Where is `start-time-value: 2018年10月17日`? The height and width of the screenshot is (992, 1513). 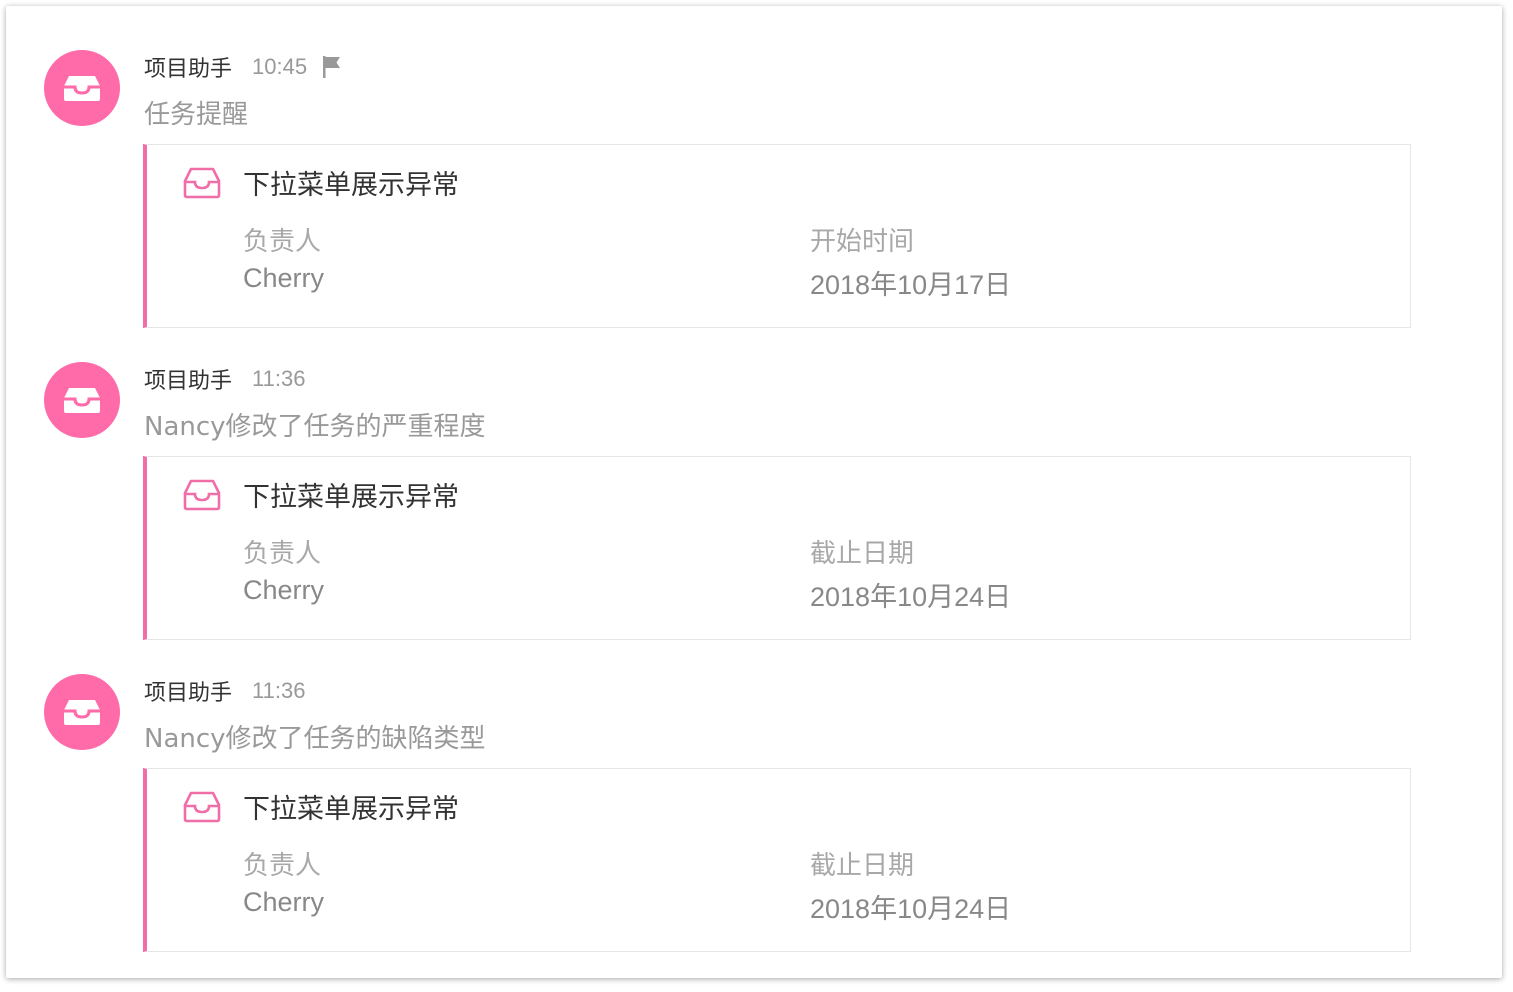 start-time-value: 2018年10月17日 is located at coordinates (911, 285).